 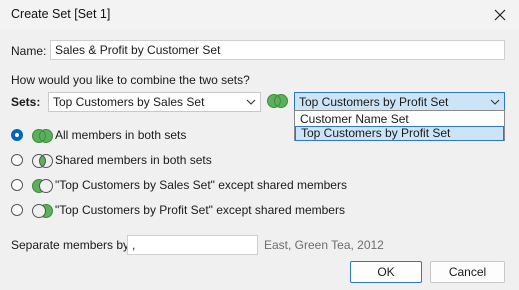 What do you see at coordinates (374, 102) in the screenshot?
I see `right-set-value: Top Customers by Profit Set` at bounding box center [374, 102].